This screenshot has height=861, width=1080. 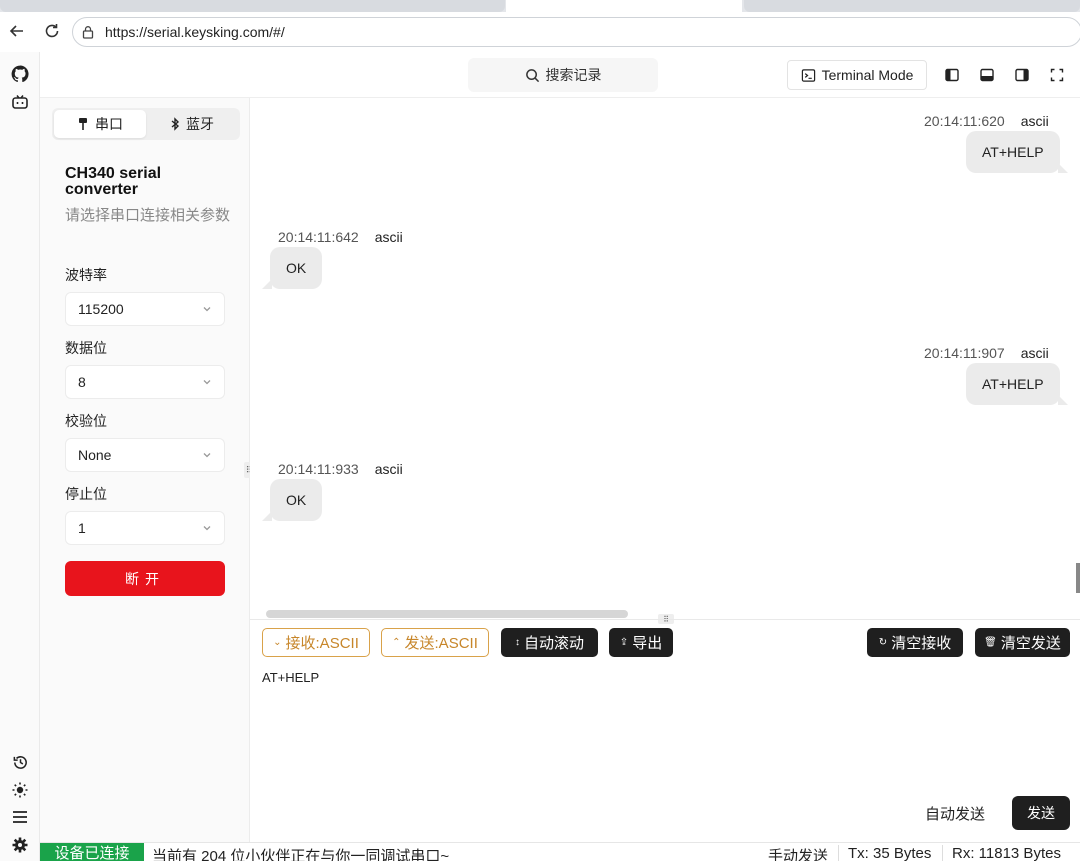 What do you see at coordinates (145, 309) in the screenshot?
I see `baud-rate-select: 115200` at bounding box center [145, 309].